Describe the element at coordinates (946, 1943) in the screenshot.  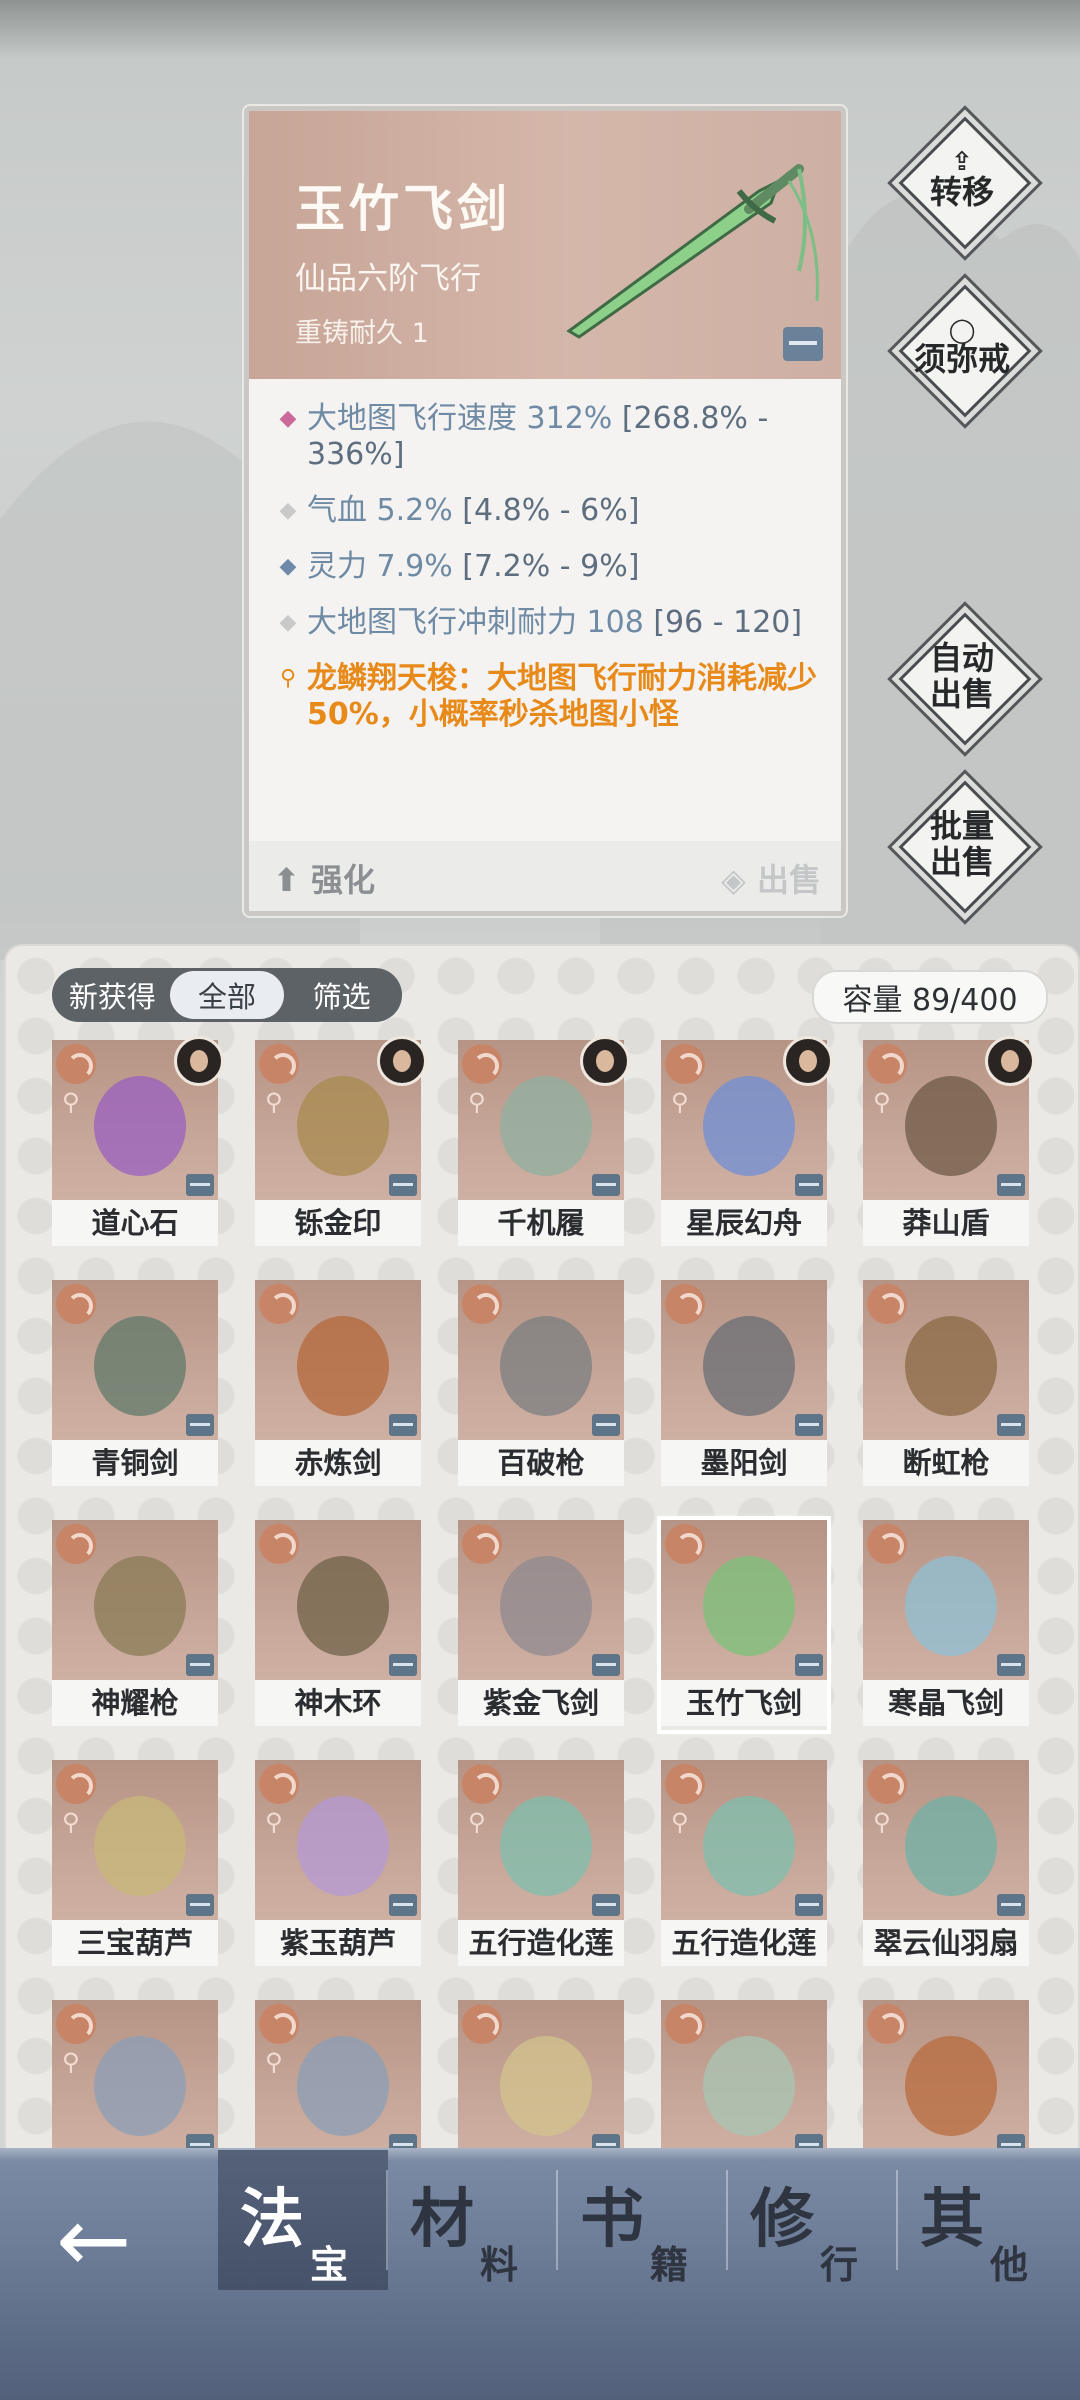
I see `item-name-label: 翠云仙羽扇` at that location.